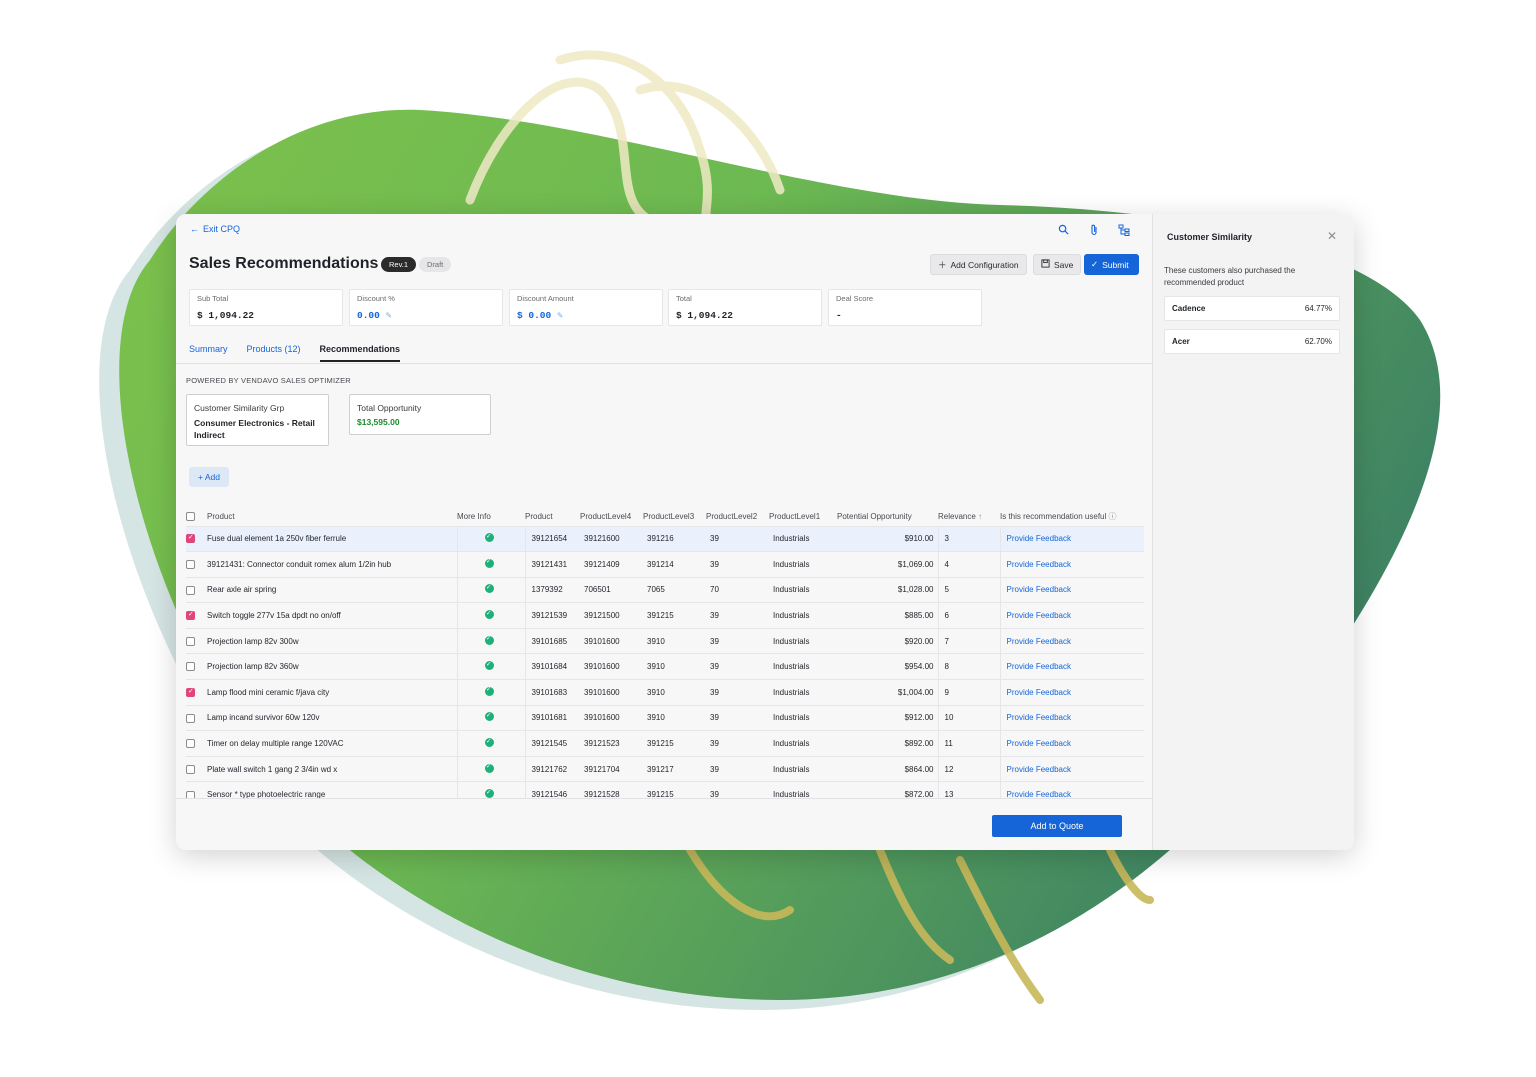 The height and width of the screenshot is (1077, 1536). Describe the element at coordinates (332, 516) in the screenshot. I see `header-product-name: Product` at that location.